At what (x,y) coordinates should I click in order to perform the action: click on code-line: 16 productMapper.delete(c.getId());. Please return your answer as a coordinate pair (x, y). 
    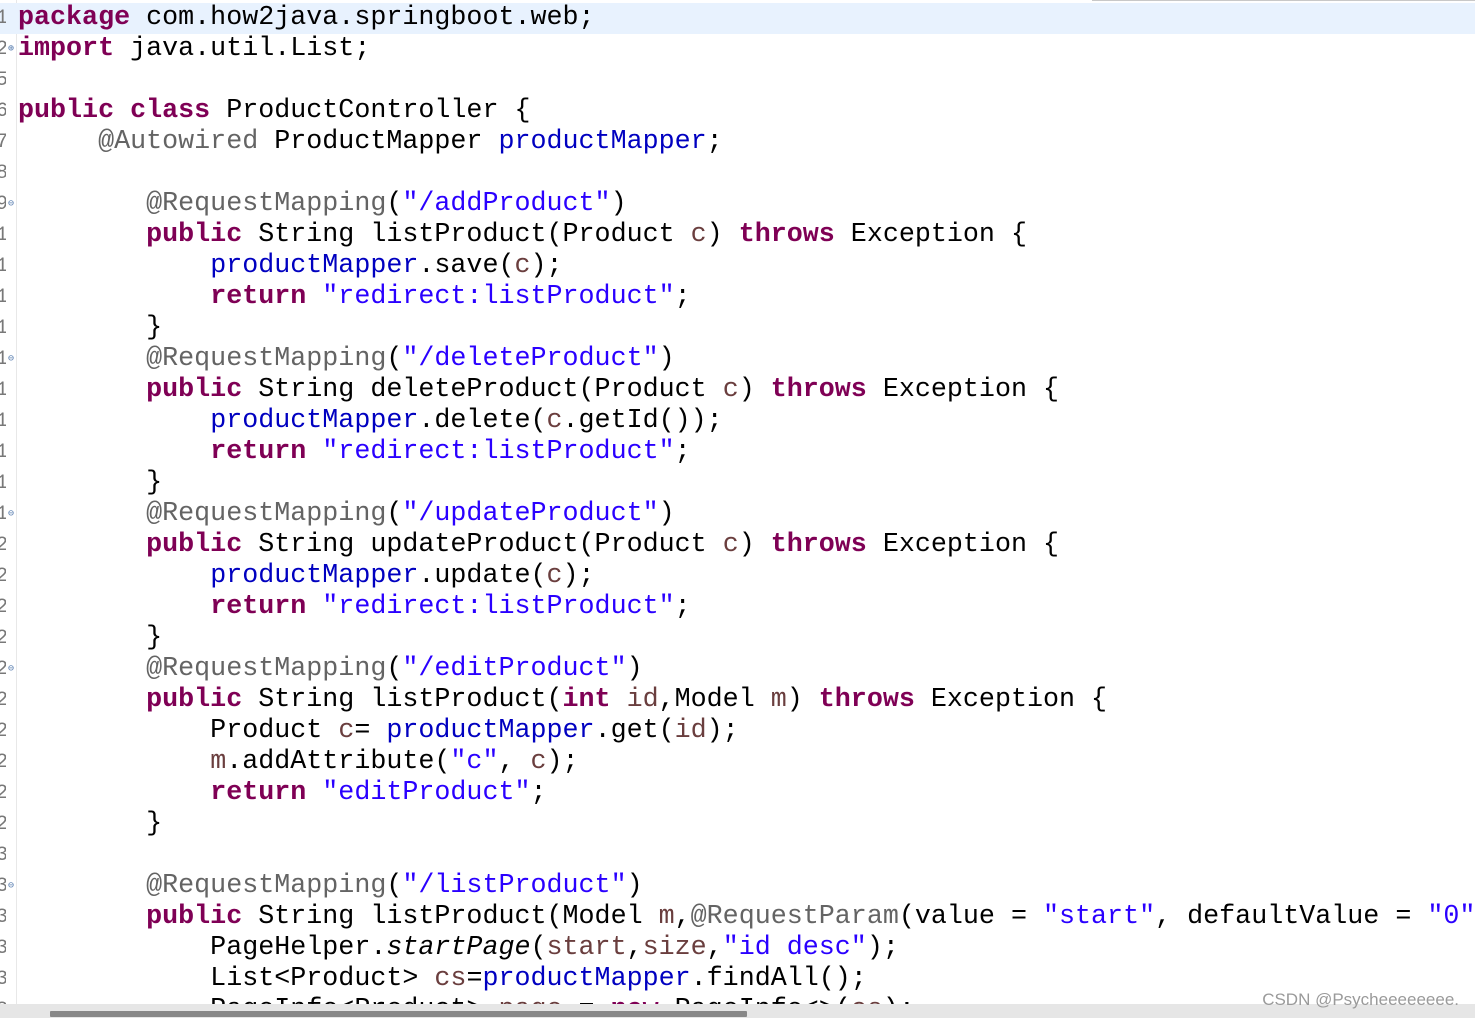
    Looking at the image, I should click on (737, 421).